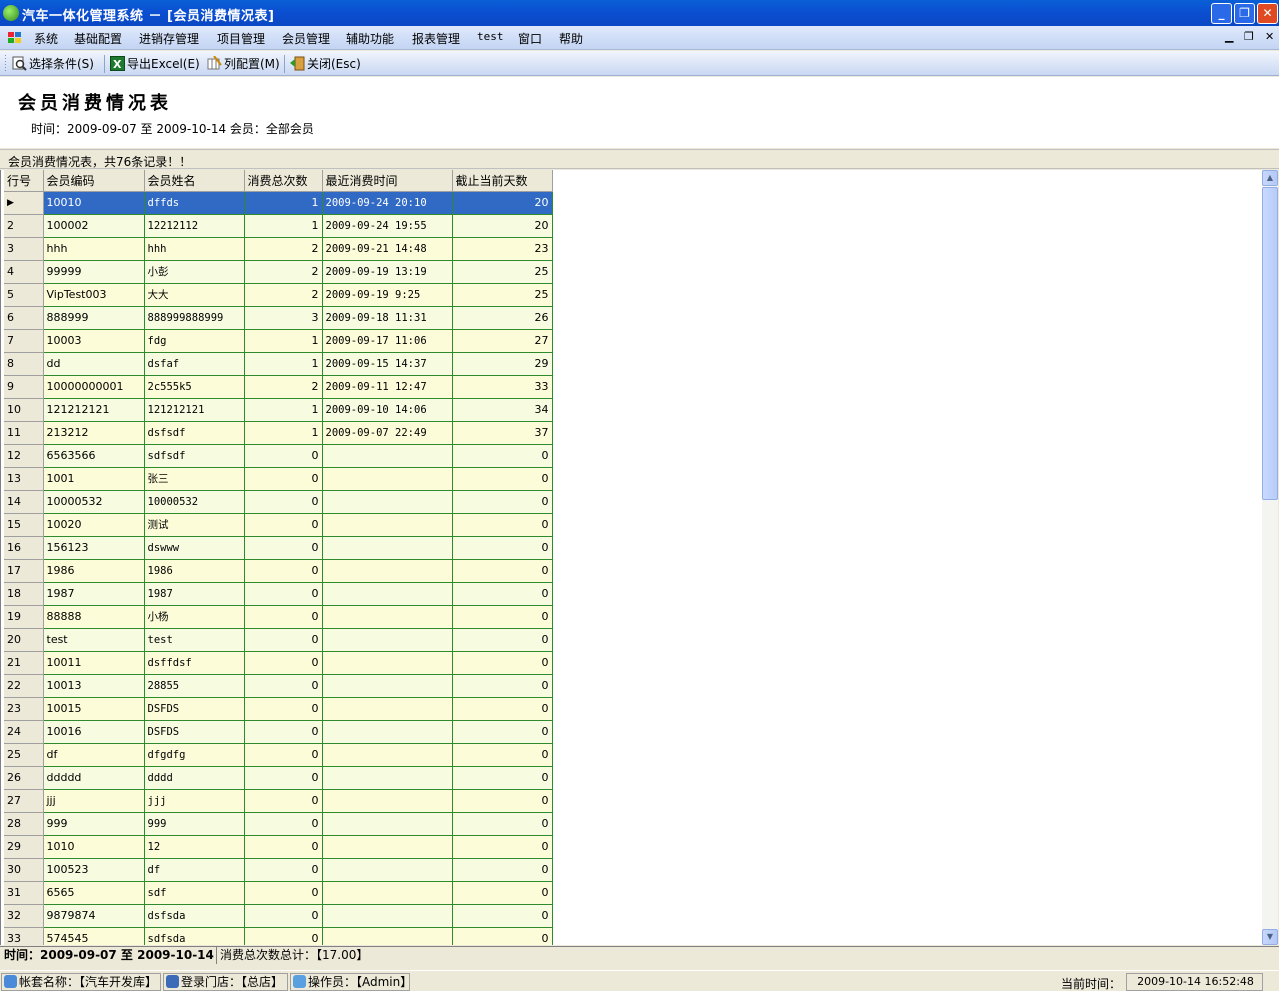 The height and width of the screenshot is (991, 1279). What do you see at coordinates (278, 226) in the screenshot?
I see `table-row: 2 100002 12212112 1 2009-09-24 19:55 20` at bounding box center [278, 226].